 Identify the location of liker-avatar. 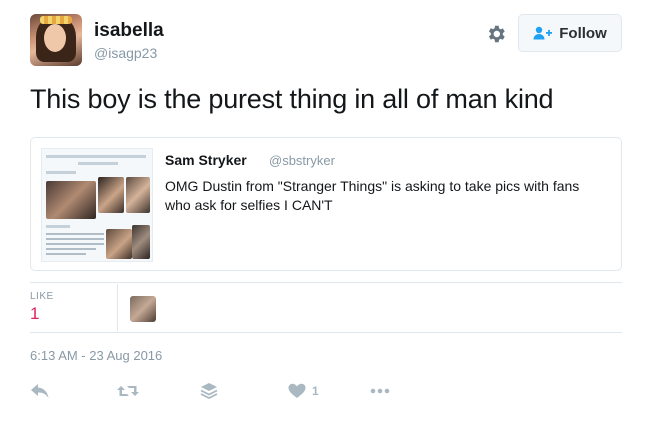
(143, 309).